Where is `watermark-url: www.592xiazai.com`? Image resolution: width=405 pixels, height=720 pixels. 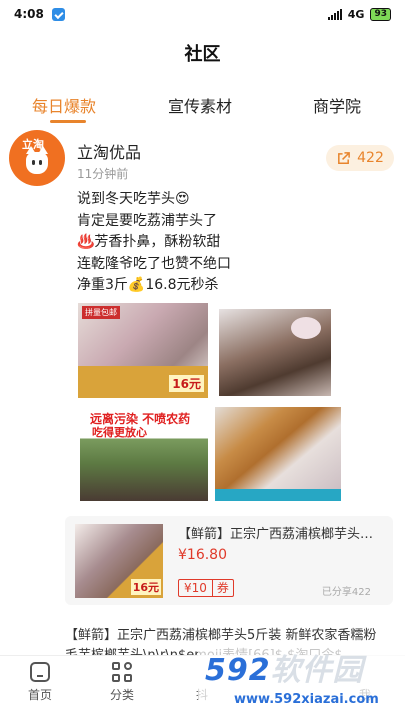 watermark-url: www.592xiazai.com is located at coordinates (306, 699).